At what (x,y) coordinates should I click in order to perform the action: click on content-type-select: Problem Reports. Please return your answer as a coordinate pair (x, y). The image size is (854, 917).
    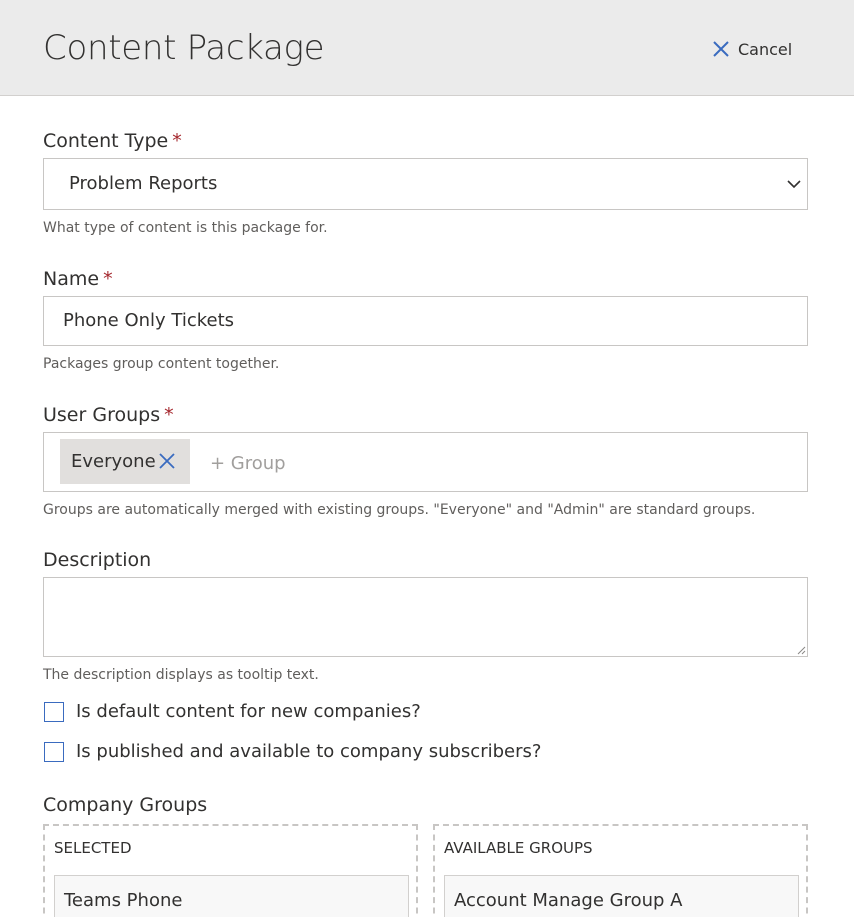
    Looking at the image, I should click on (425, 184).